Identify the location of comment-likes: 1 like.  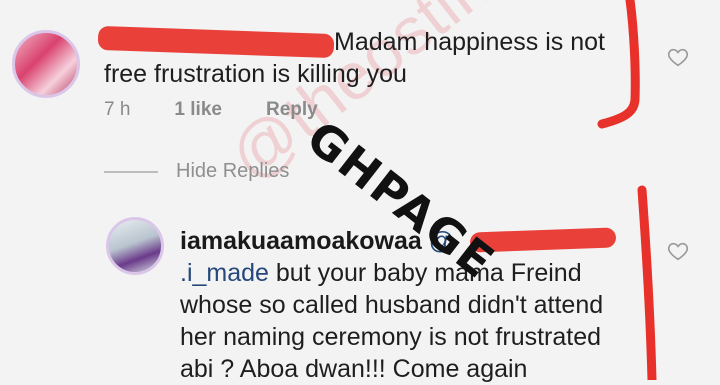
(198, 110).